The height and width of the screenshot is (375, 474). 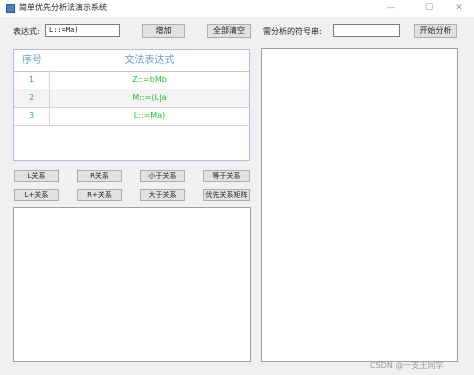 I want to click on symbol-string-input, so click(x=366, y=30).